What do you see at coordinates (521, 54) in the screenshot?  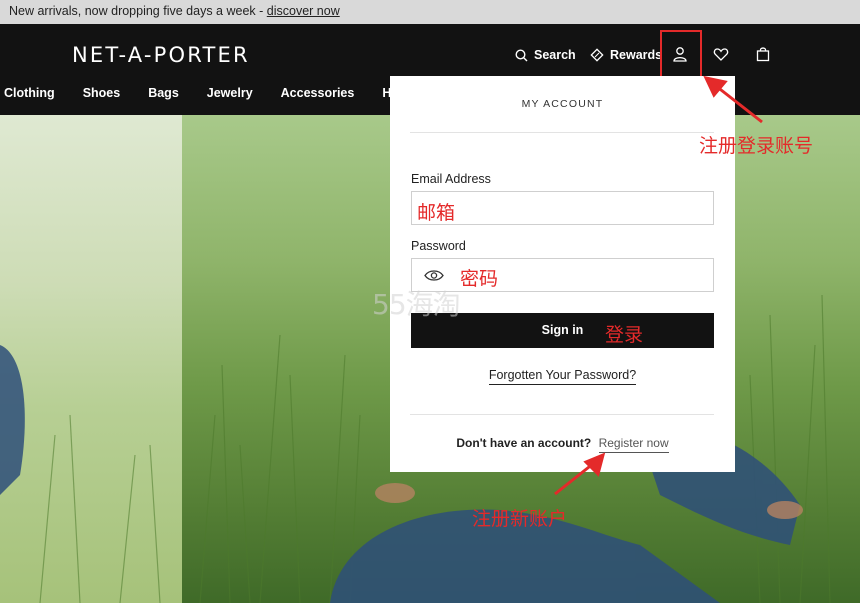 I see `search-icon` at bounding box center [521, 54].